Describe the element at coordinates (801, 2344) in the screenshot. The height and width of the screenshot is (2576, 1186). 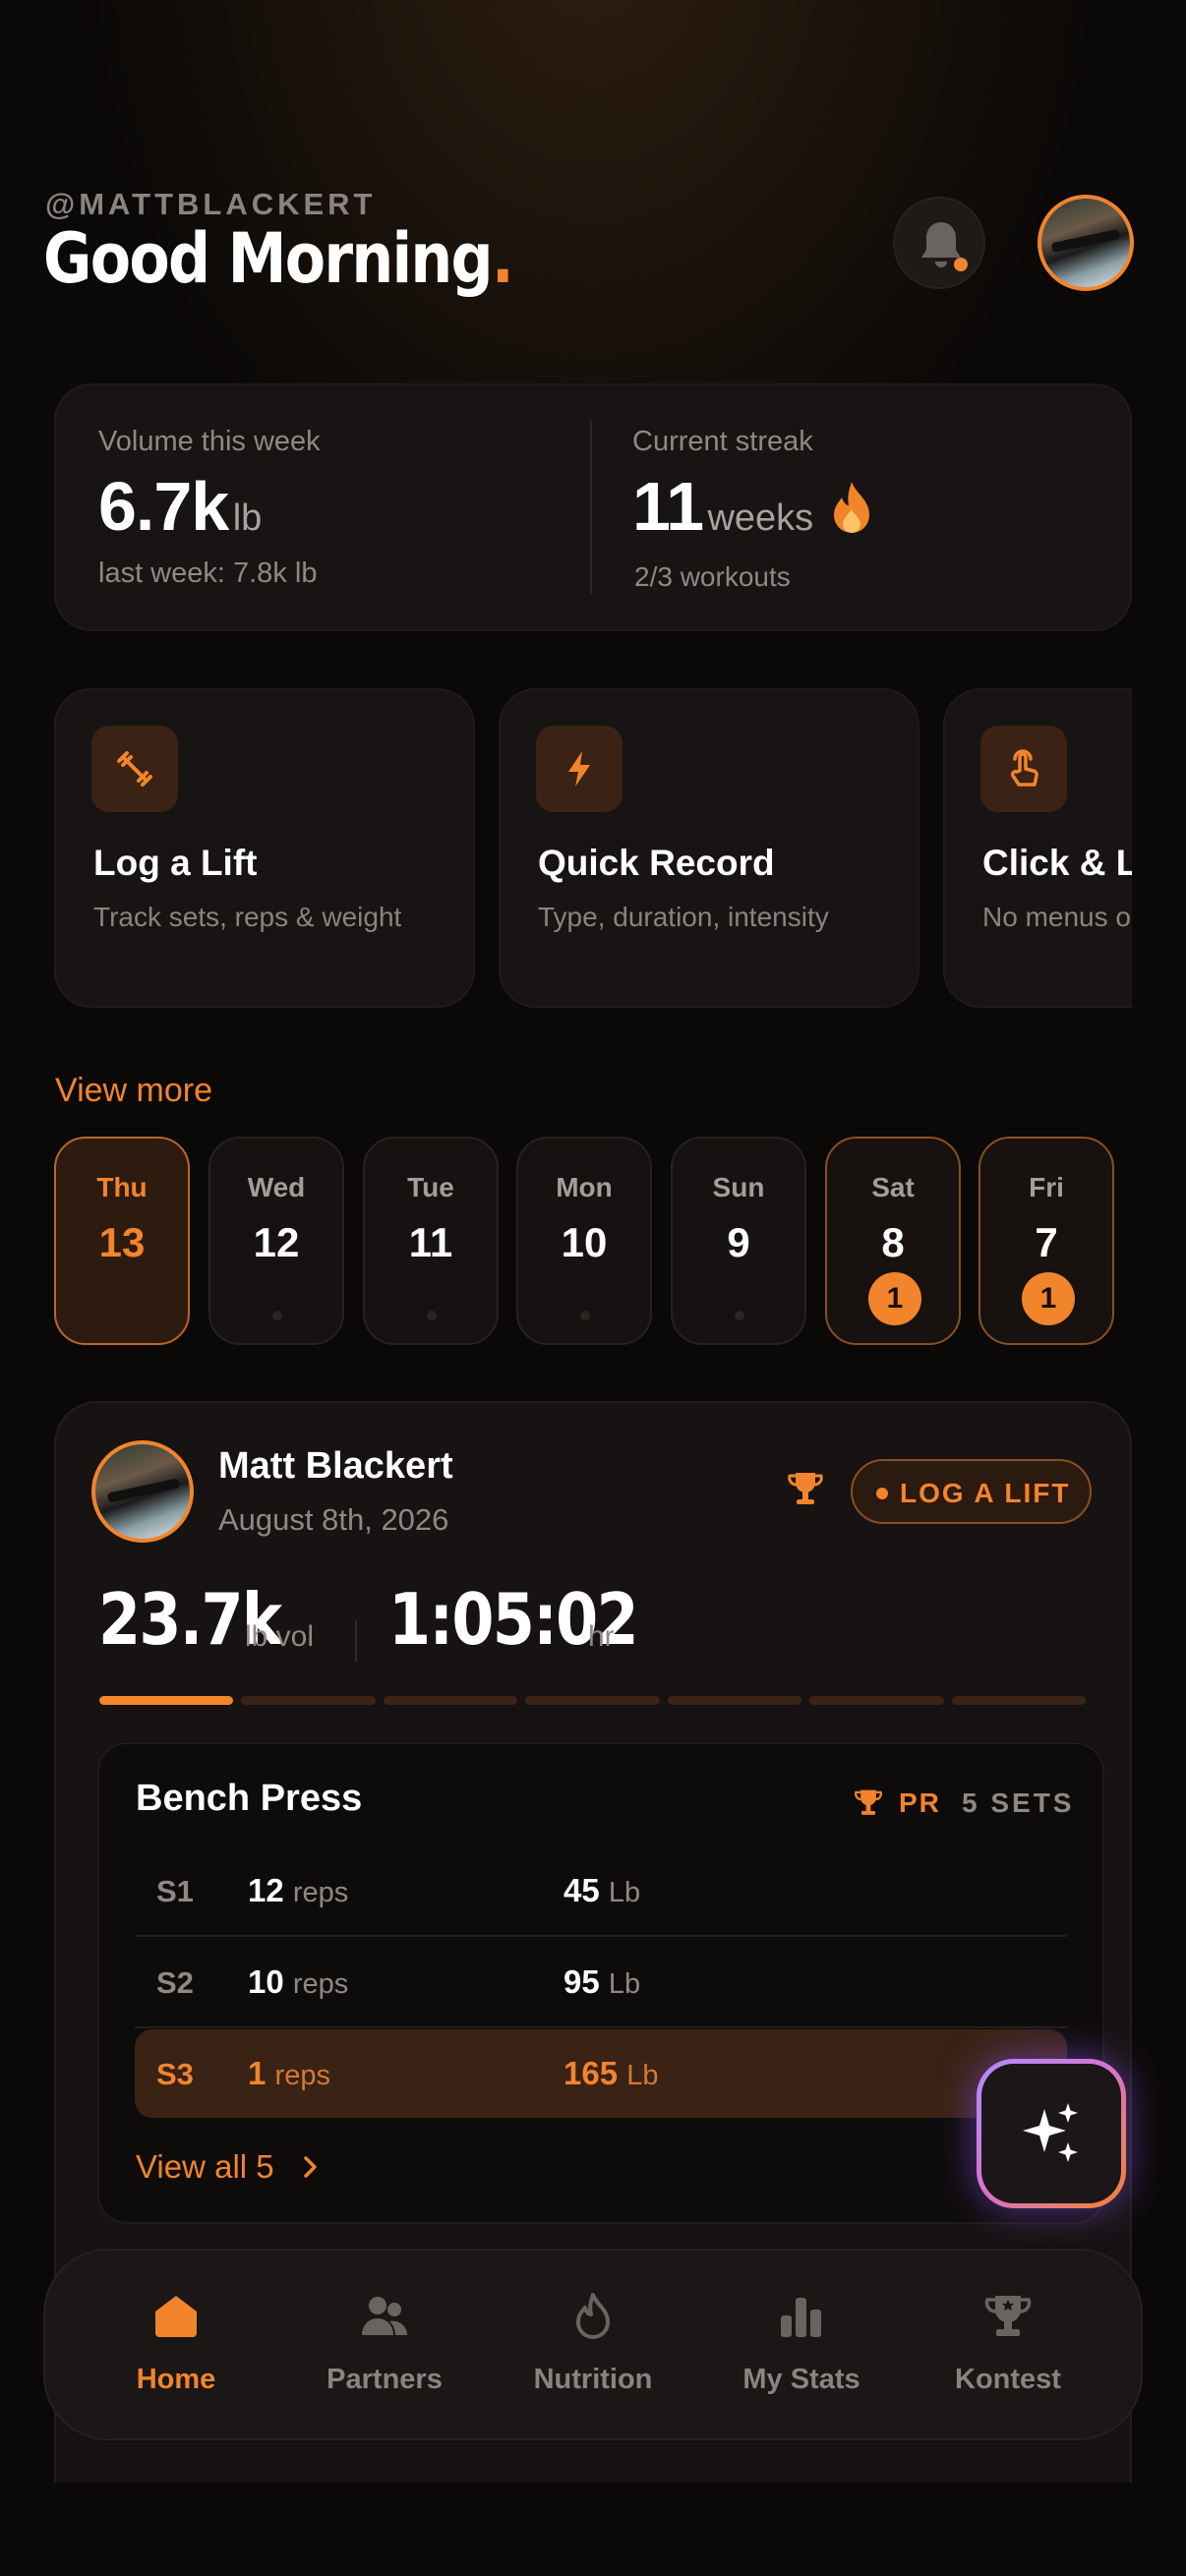
I see `nav-my-stats: My Stats` at that location.